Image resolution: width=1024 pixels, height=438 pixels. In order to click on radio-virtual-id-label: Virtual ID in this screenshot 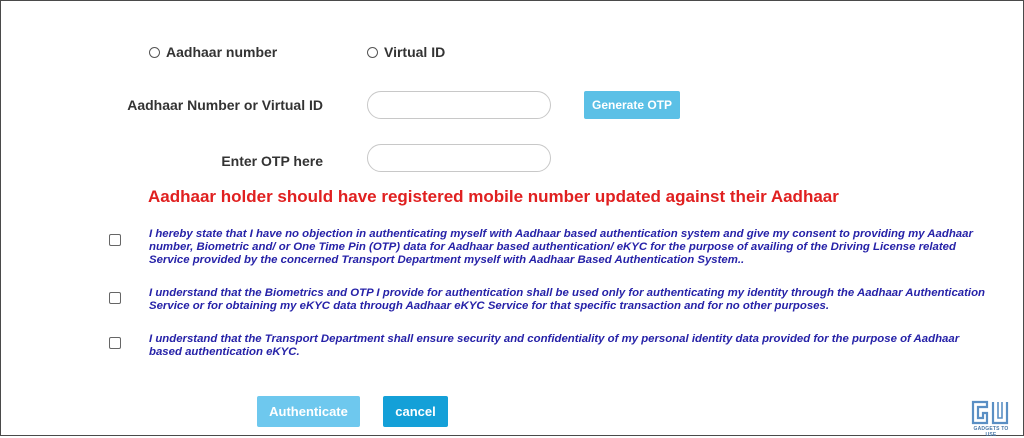, I will do `click(415, 52)`.